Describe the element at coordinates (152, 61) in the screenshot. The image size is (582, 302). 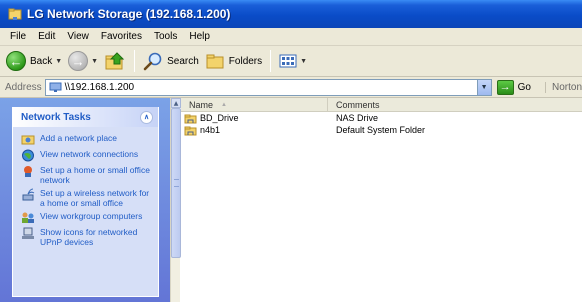
I see `search-icon` at that location.